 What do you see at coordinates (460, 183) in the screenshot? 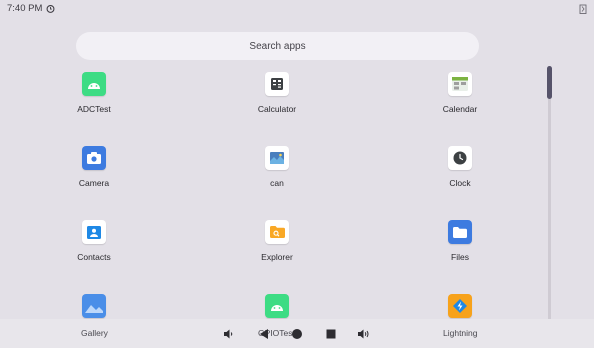
I see `app-label: Clock` at bounding box center [460, 183].